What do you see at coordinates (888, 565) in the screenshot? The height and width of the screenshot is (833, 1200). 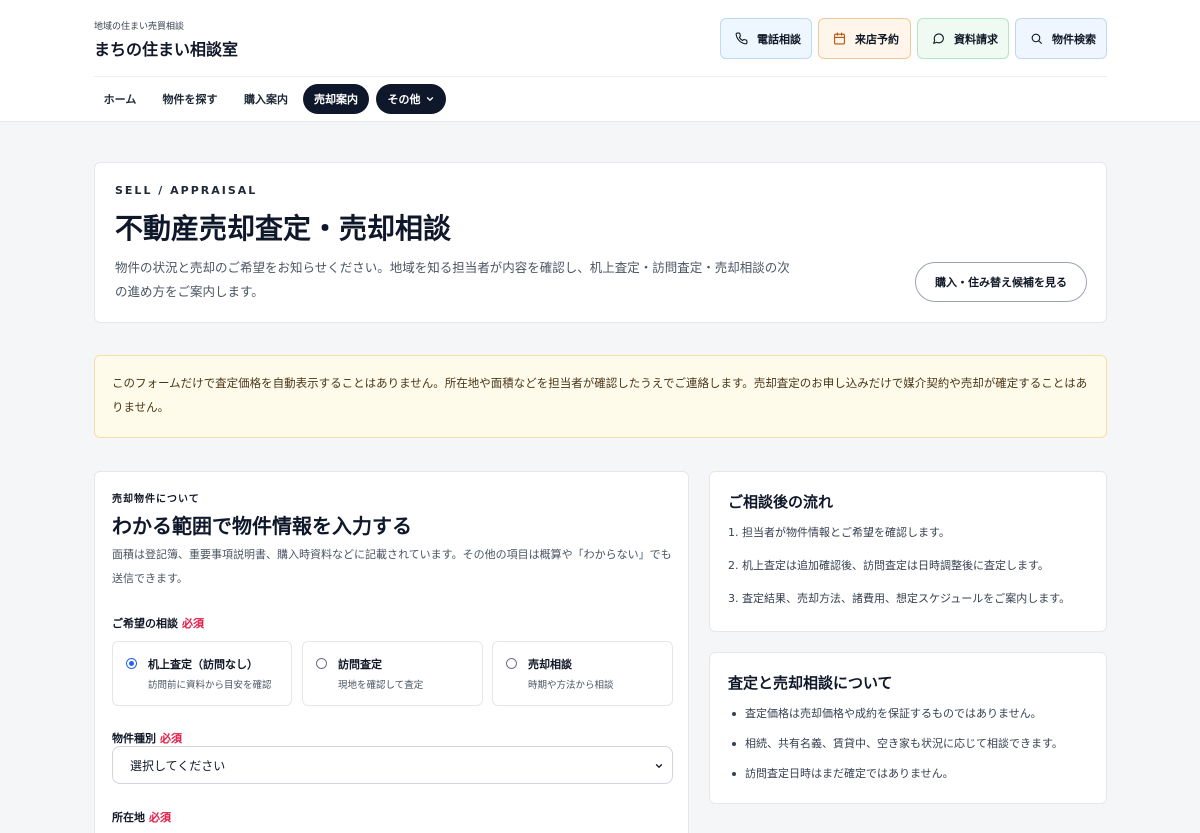 I see `flow-step: 2. 机上査定は追加確認後、訪問査定は日時調整後に査定します。` at bounding box center [888, 565].